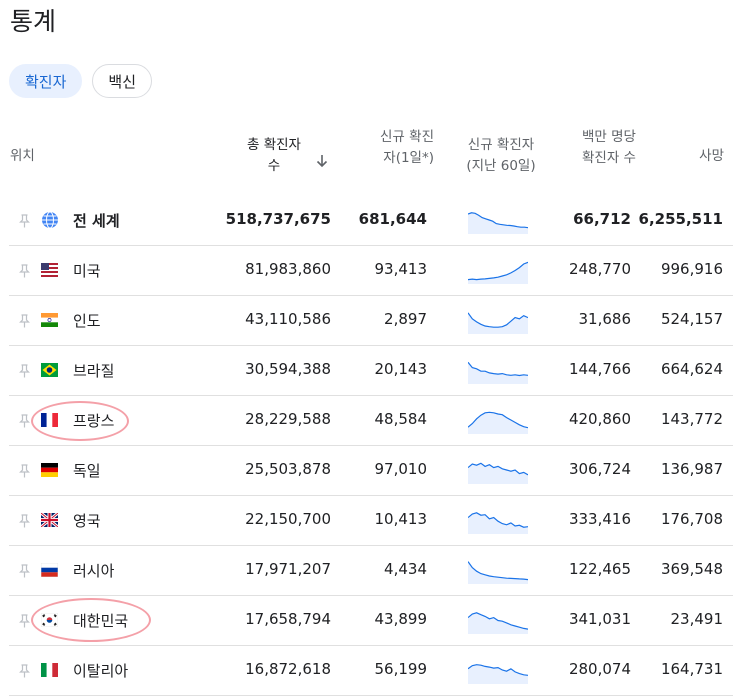 Image resolution: width=747 pixels, height=696 pixels. What do you see at coordinates (101, 671) in the screenshot?
I see `location-name: 이탈리아` at bounding box center [101, 671].